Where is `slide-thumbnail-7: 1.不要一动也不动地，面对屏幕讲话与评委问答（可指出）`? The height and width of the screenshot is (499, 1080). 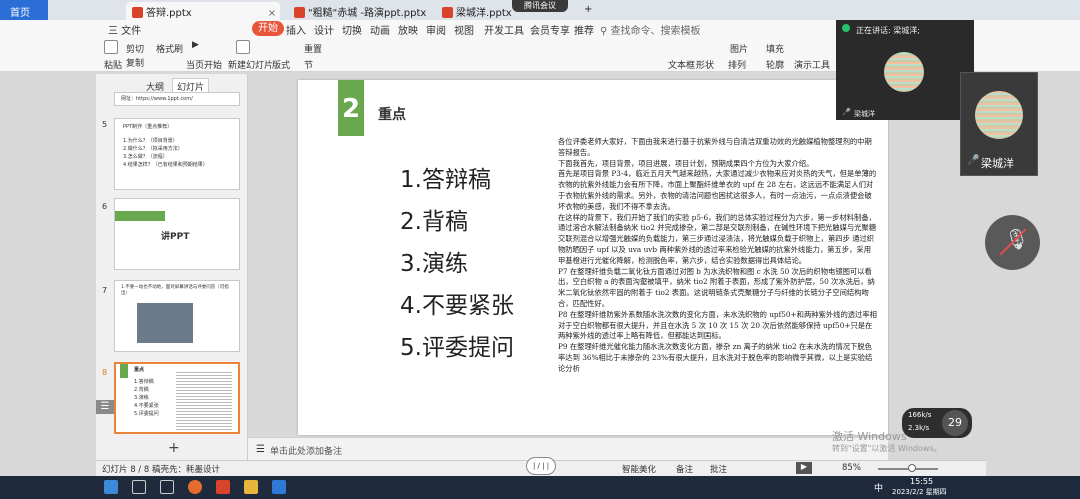 slide-thumbnail-7: 1.不要一动也不动地，面对屏幕讲话与评委问答（可指出） is located at coordinates (177, 316).